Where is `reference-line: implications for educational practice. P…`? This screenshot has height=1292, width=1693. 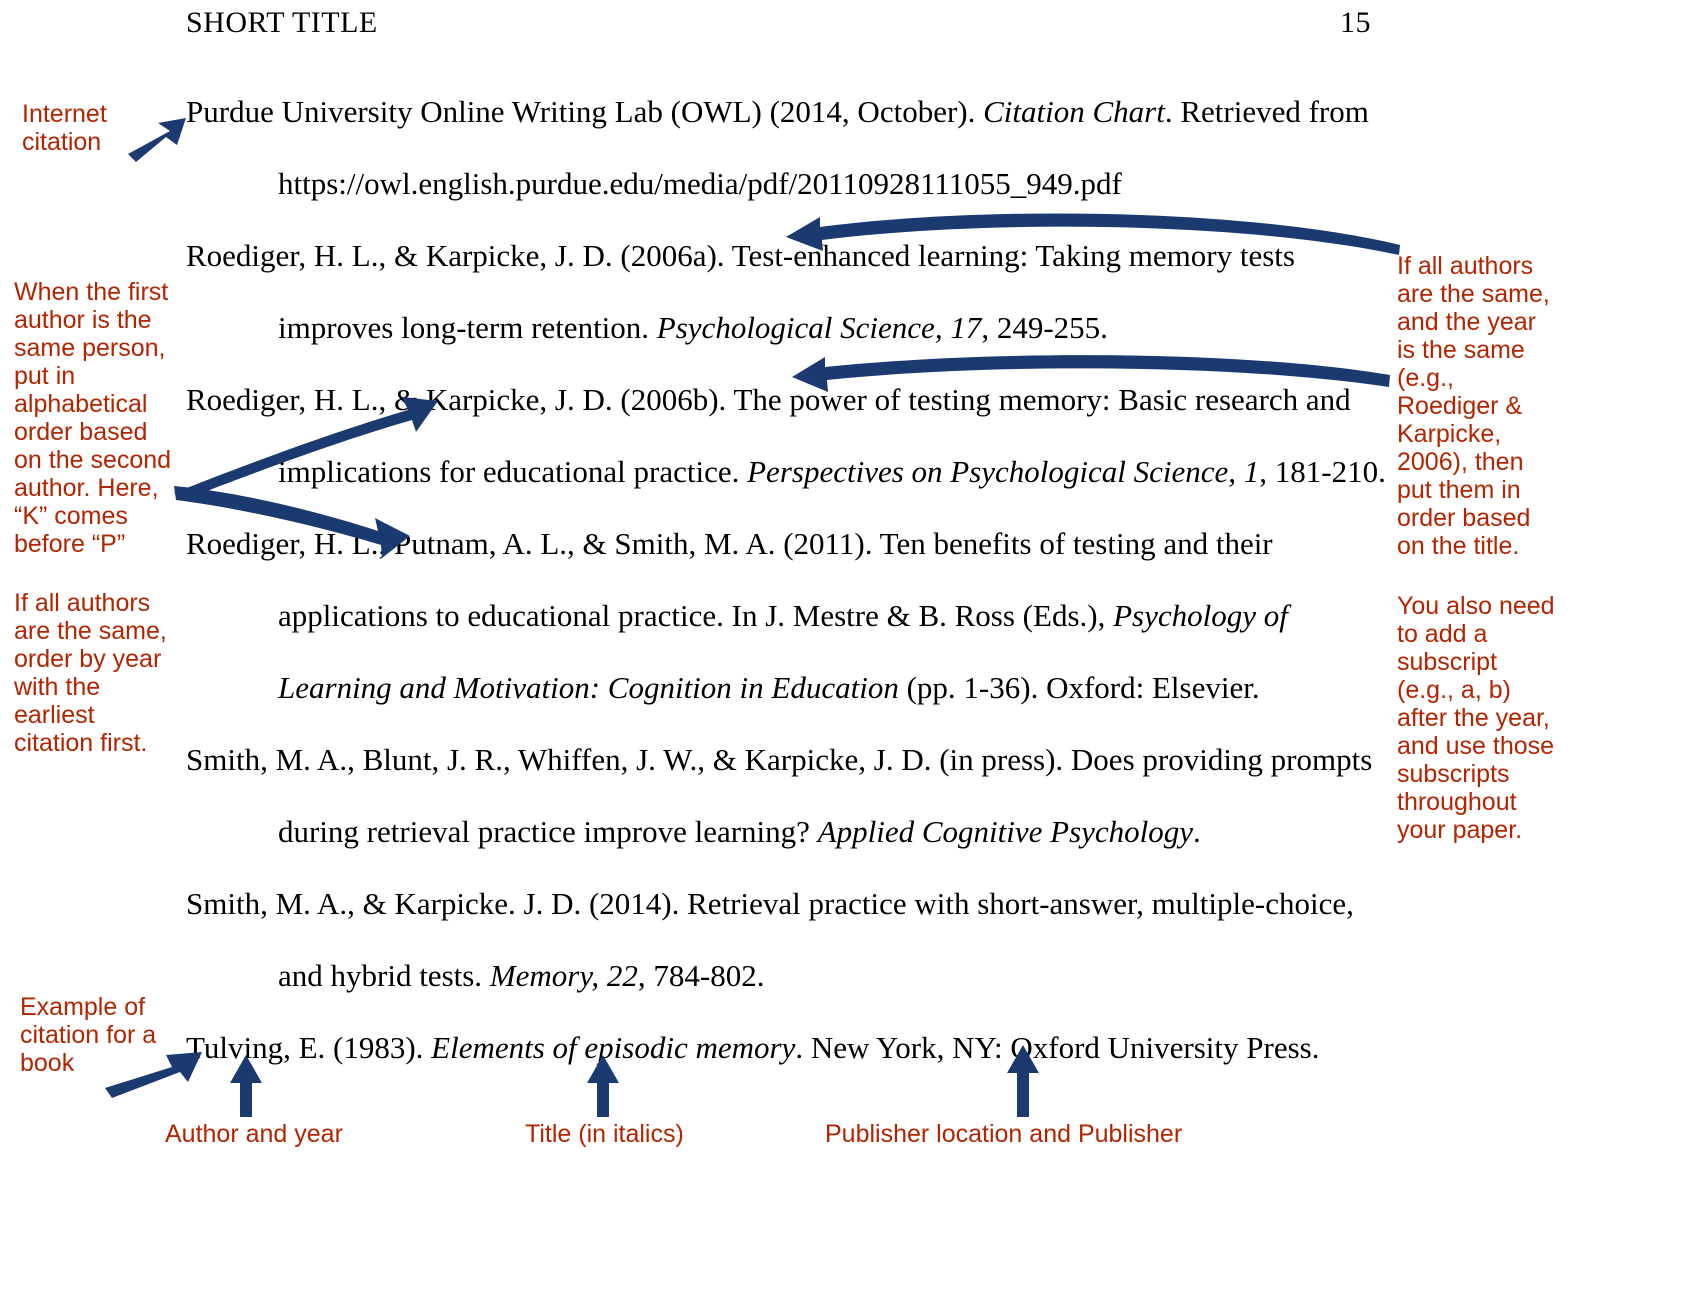
reference-line: implications for educational practice. P… is located at coordinates (832, 471).